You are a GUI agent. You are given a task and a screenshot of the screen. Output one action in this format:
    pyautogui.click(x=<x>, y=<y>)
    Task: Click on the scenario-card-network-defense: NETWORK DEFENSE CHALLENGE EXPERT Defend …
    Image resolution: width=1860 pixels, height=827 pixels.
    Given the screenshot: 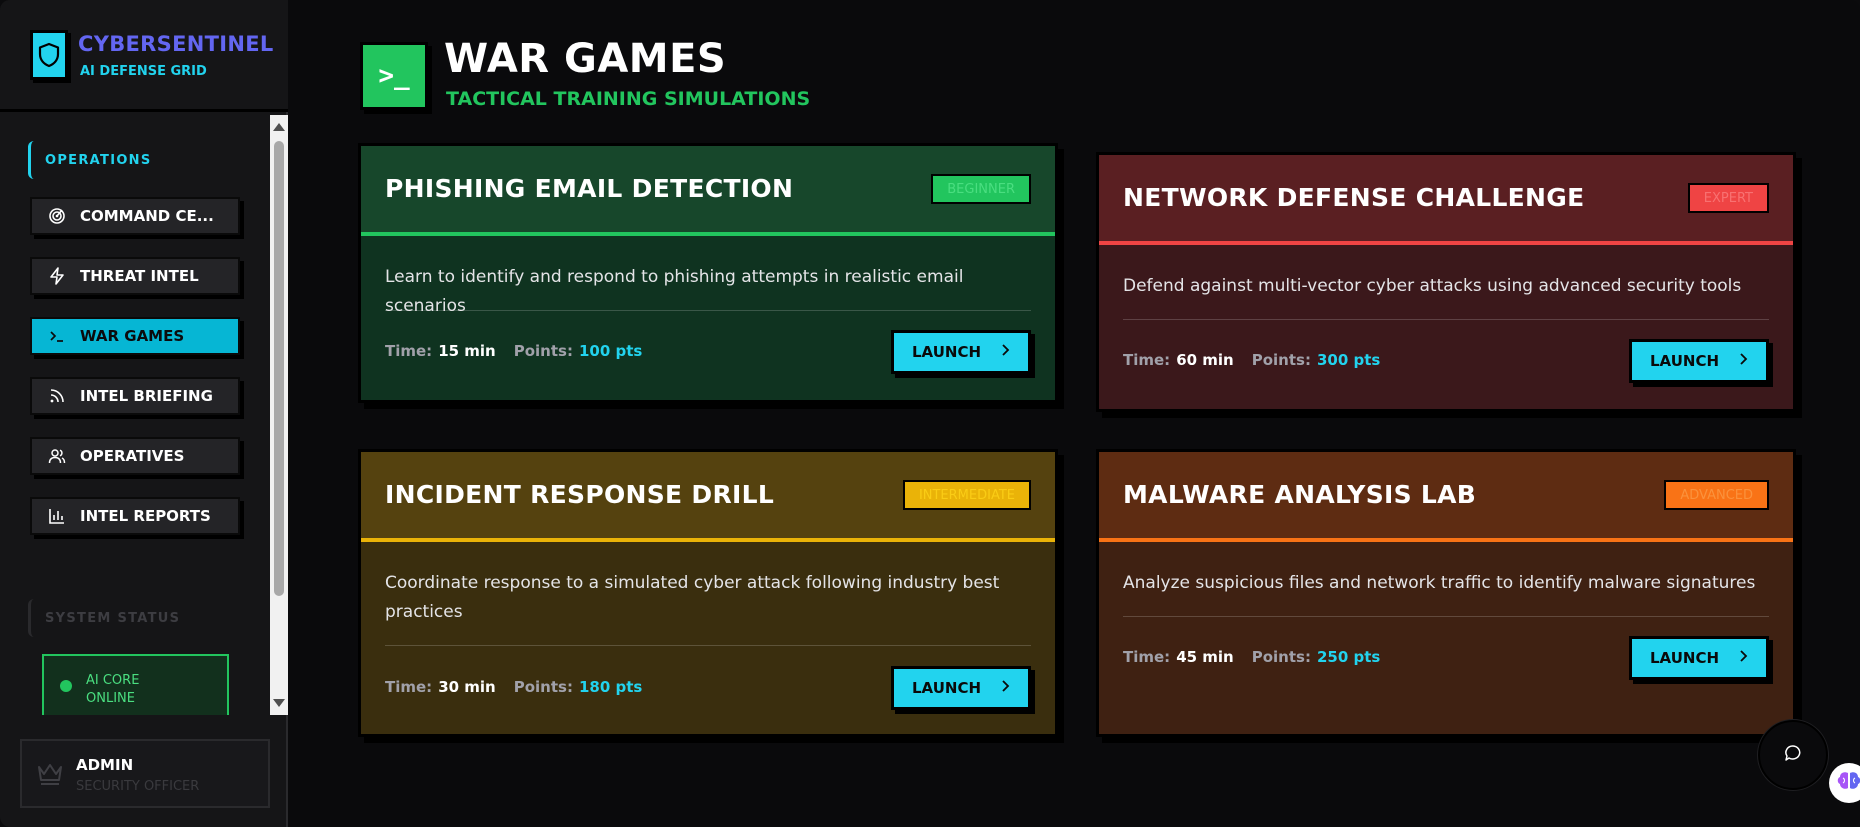 What is the action you would take?
    pyautogui.click(x=1446, y=282)
    